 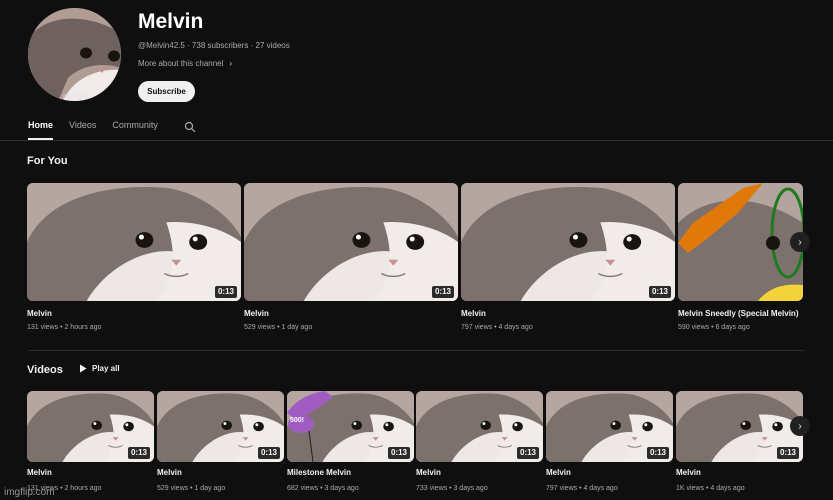 What do you see at coordinates (47, 161) in the screenshot?
I see `for-you-title: For You` at bounding box center [47, 161].